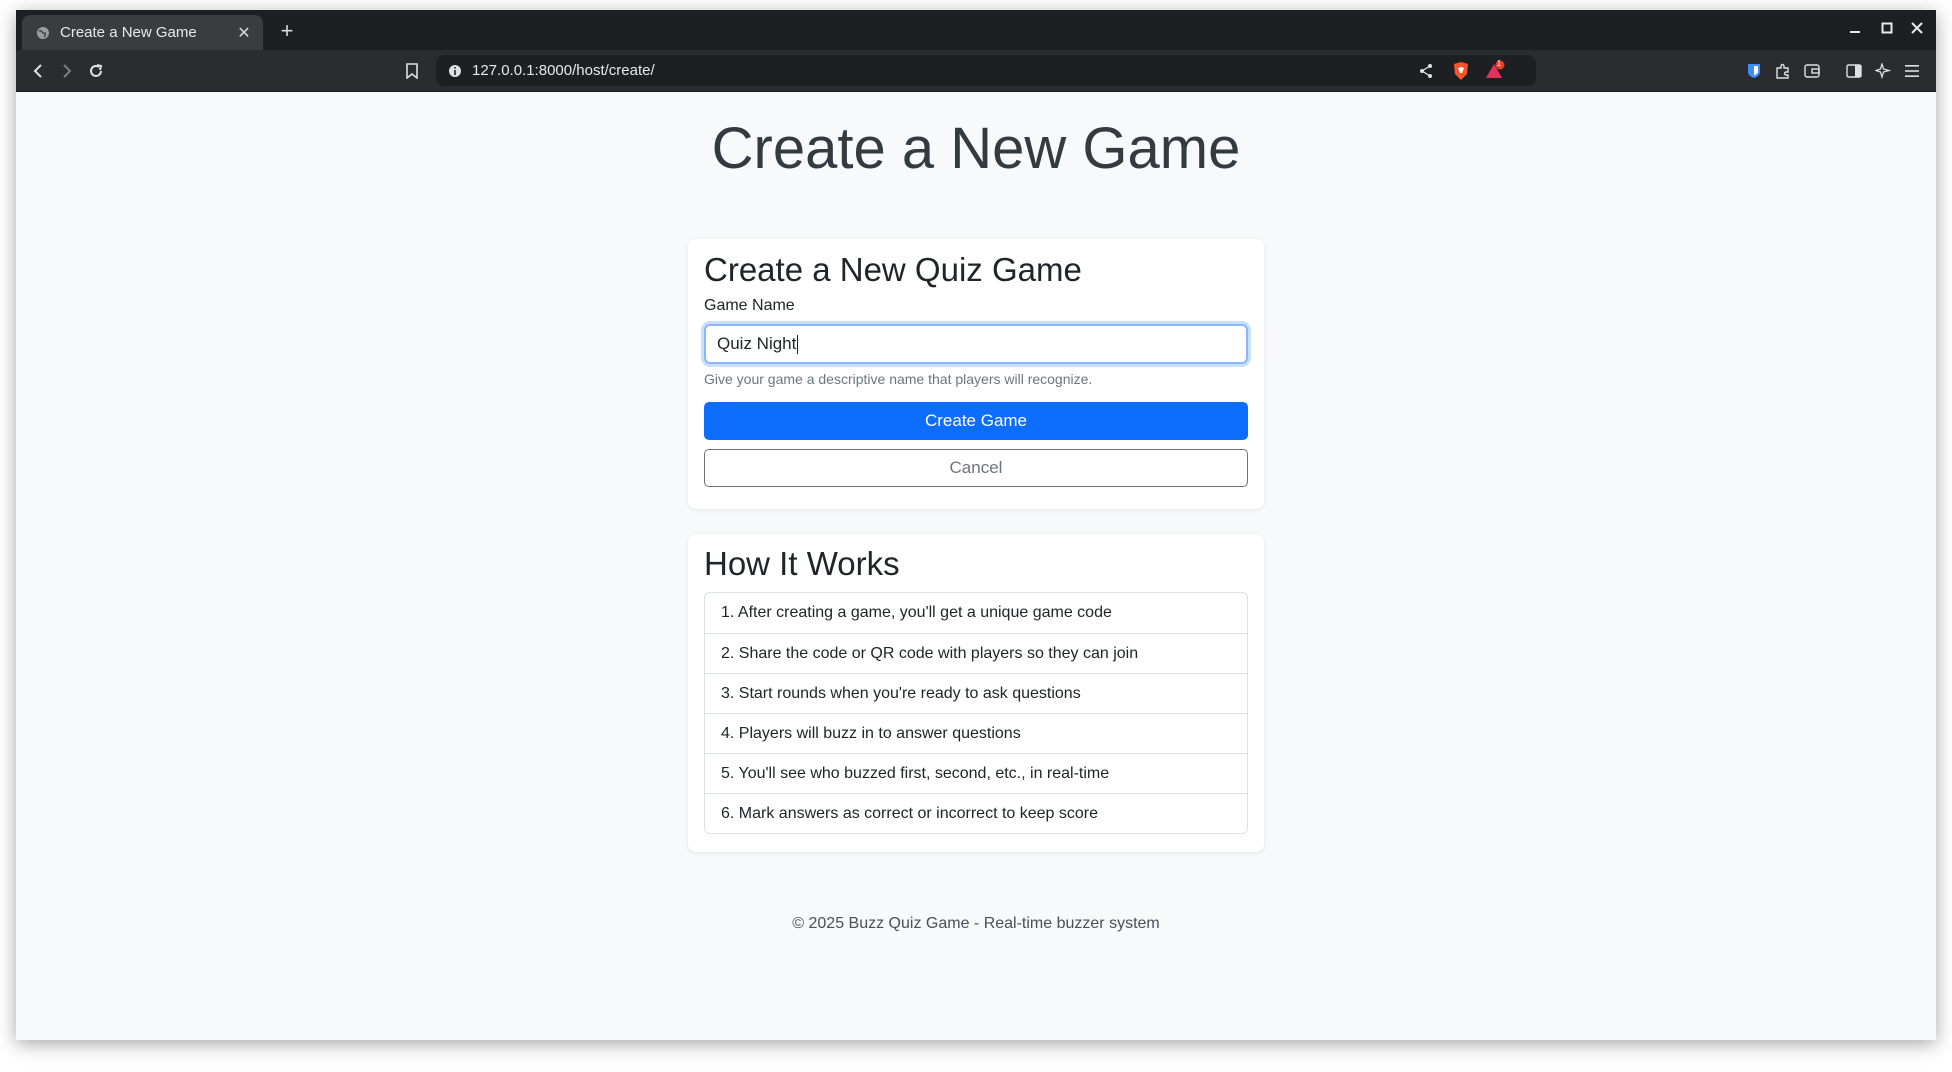  What do you see at coordinates (757, 343) in the screenshot?
I see `game-name-value: Quiz Night` at bounding box center [757, 343].